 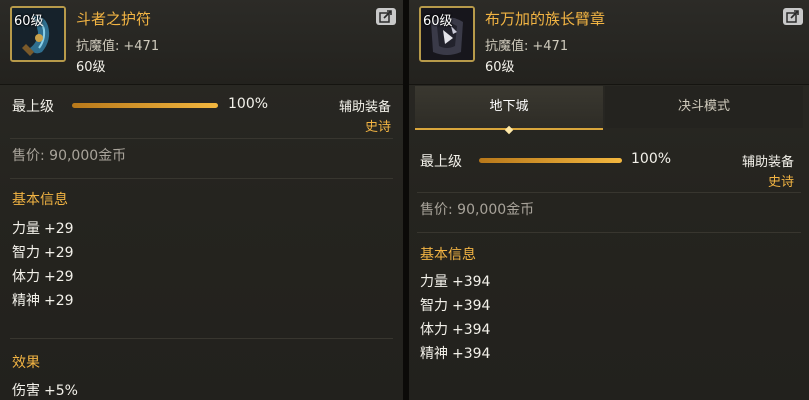 I want to click on item-name: 布万加的族长臂章, so click(x=545, y=19).